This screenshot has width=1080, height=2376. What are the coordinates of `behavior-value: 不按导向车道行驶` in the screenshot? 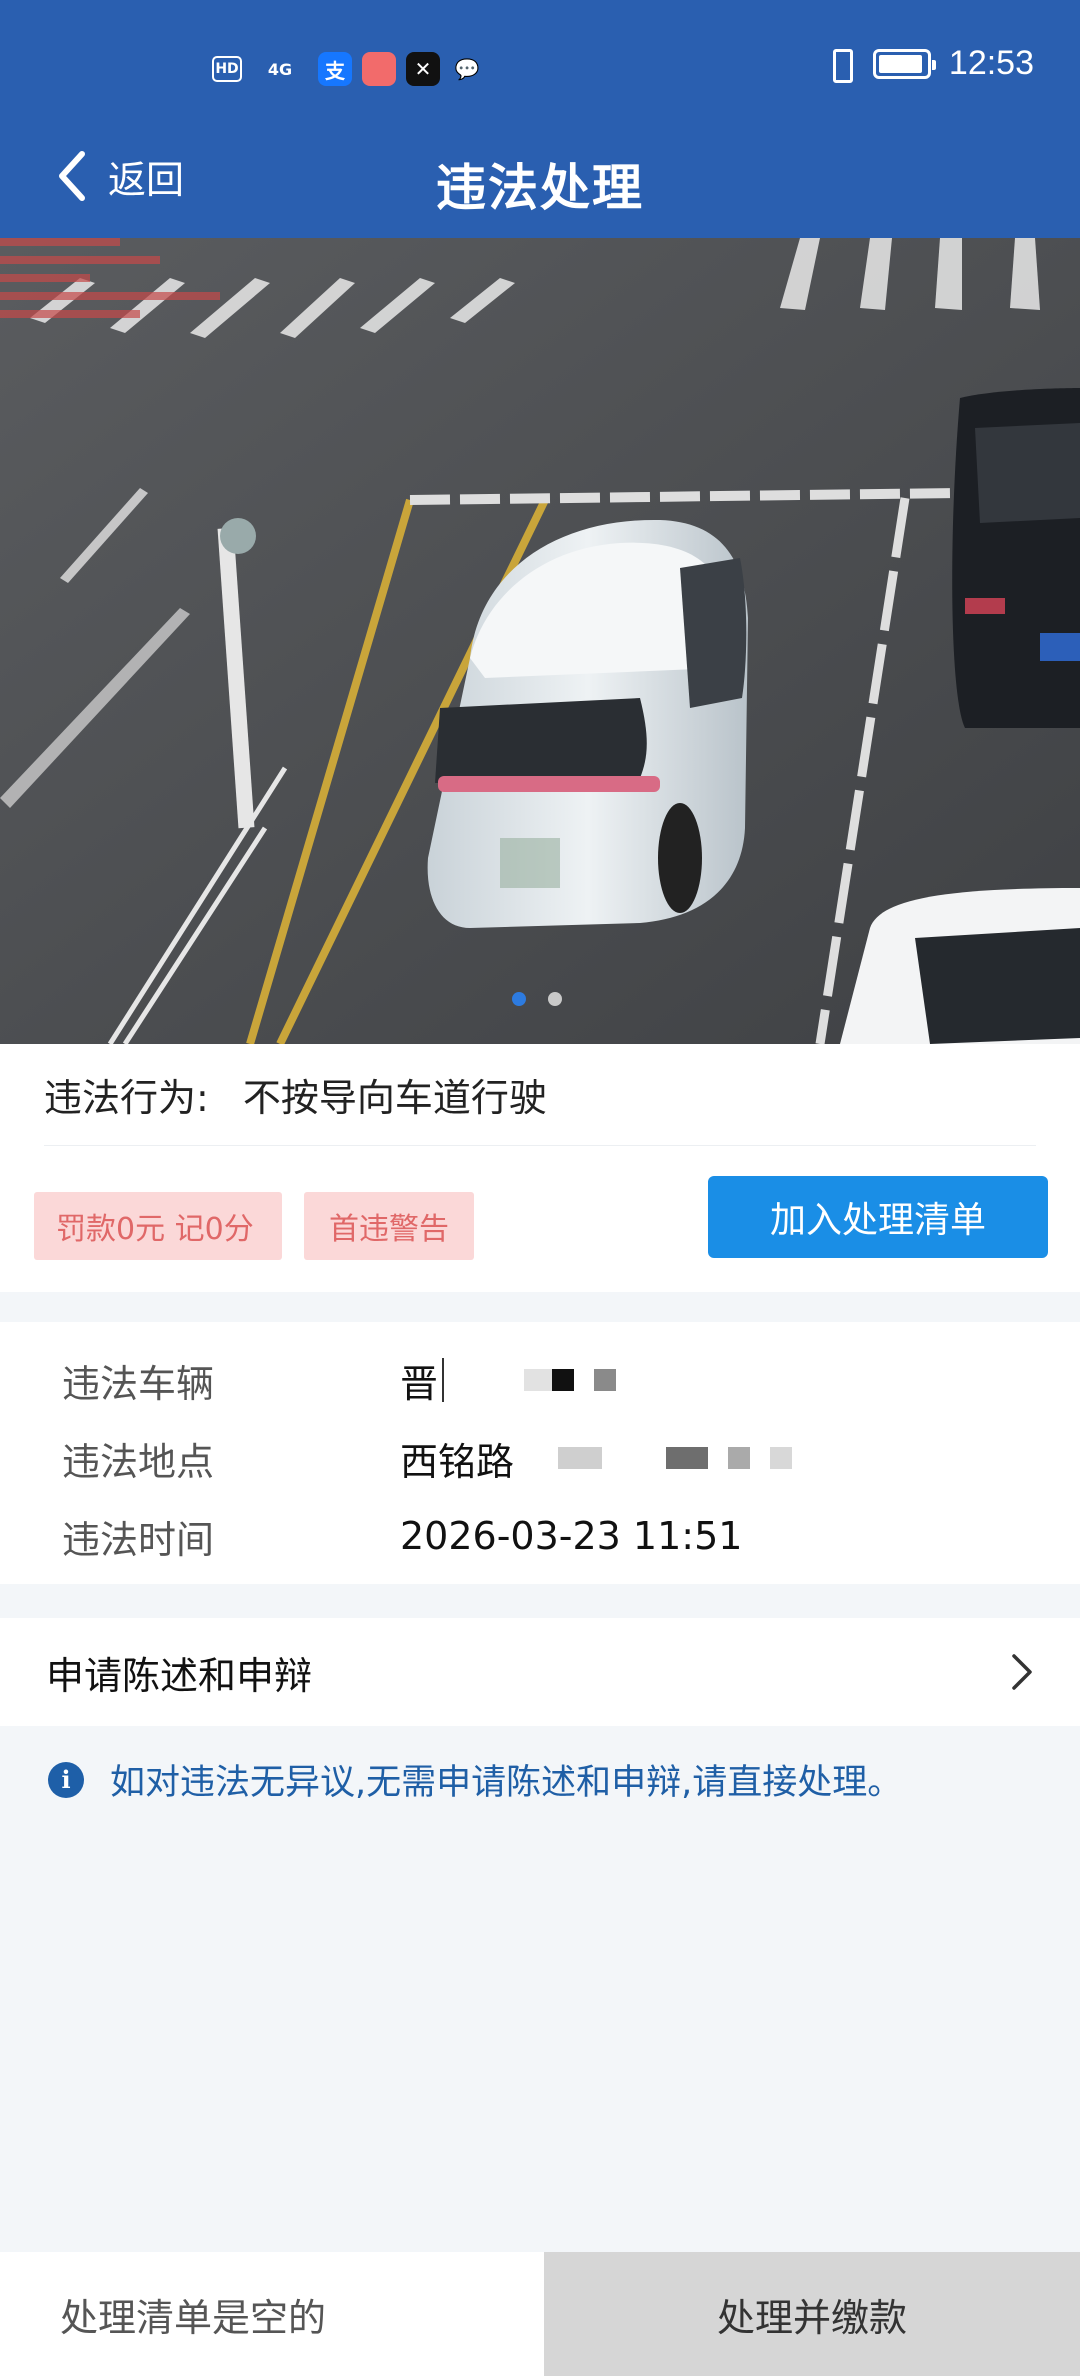 It's located at (394, 1098).